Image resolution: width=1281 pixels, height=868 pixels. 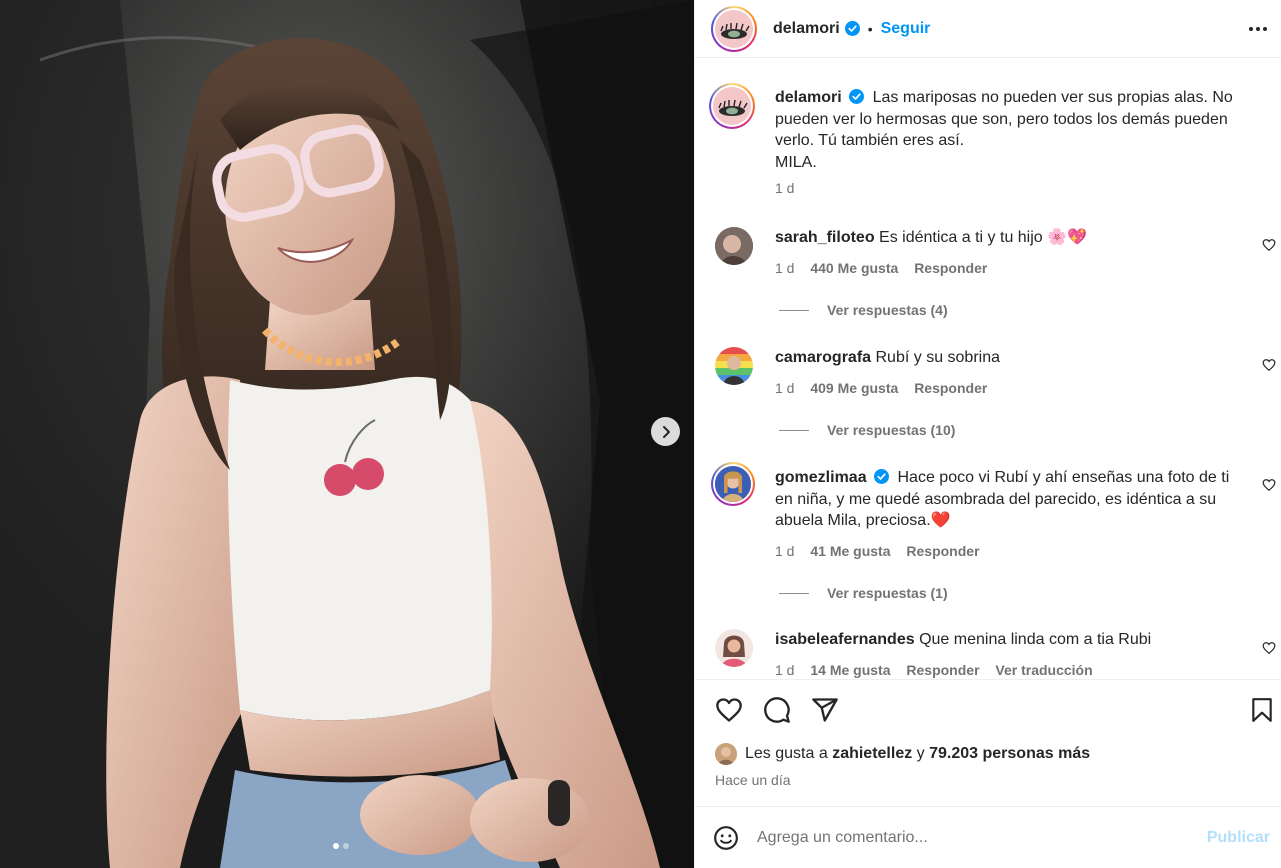 What do you see at coordinates (850, 670) in the screenshot?
I see `comment-likes: 14 Me gusta` at bounding box center [850, 670].